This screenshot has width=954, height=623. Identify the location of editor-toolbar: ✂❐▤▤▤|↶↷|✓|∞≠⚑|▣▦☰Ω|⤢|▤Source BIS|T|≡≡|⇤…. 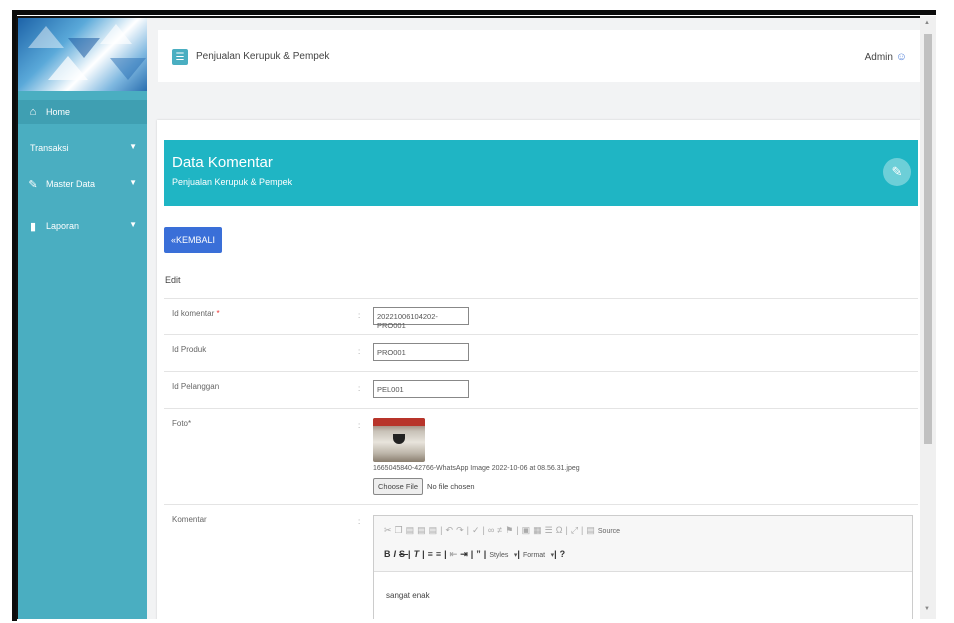
(643, 544).